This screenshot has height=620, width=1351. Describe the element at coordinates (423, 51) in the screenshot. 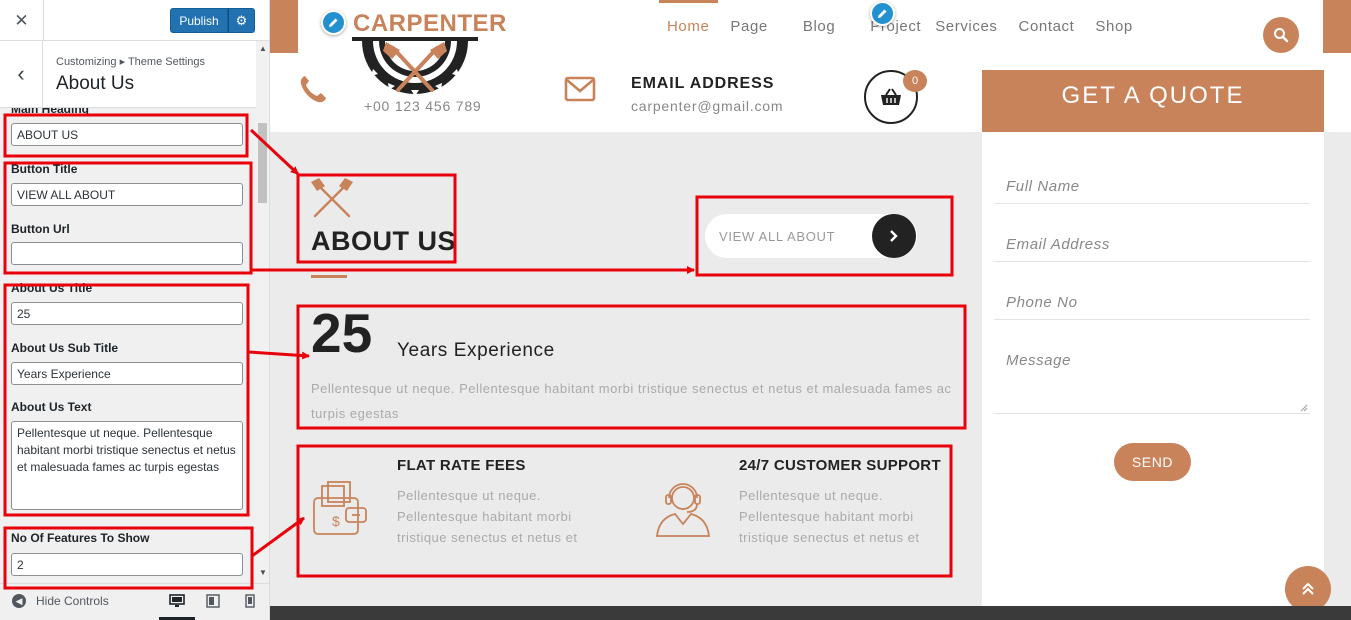

I see `site-logo: CARPENTER` at that location.